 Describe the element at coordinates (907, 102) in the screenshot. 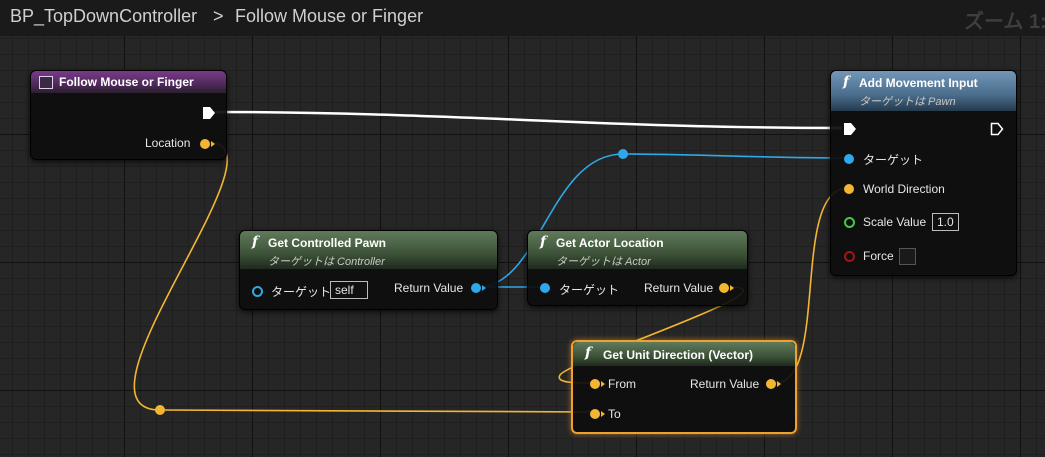

I see `add-movement-subtitle: ターゲットは Pawn` at that location.